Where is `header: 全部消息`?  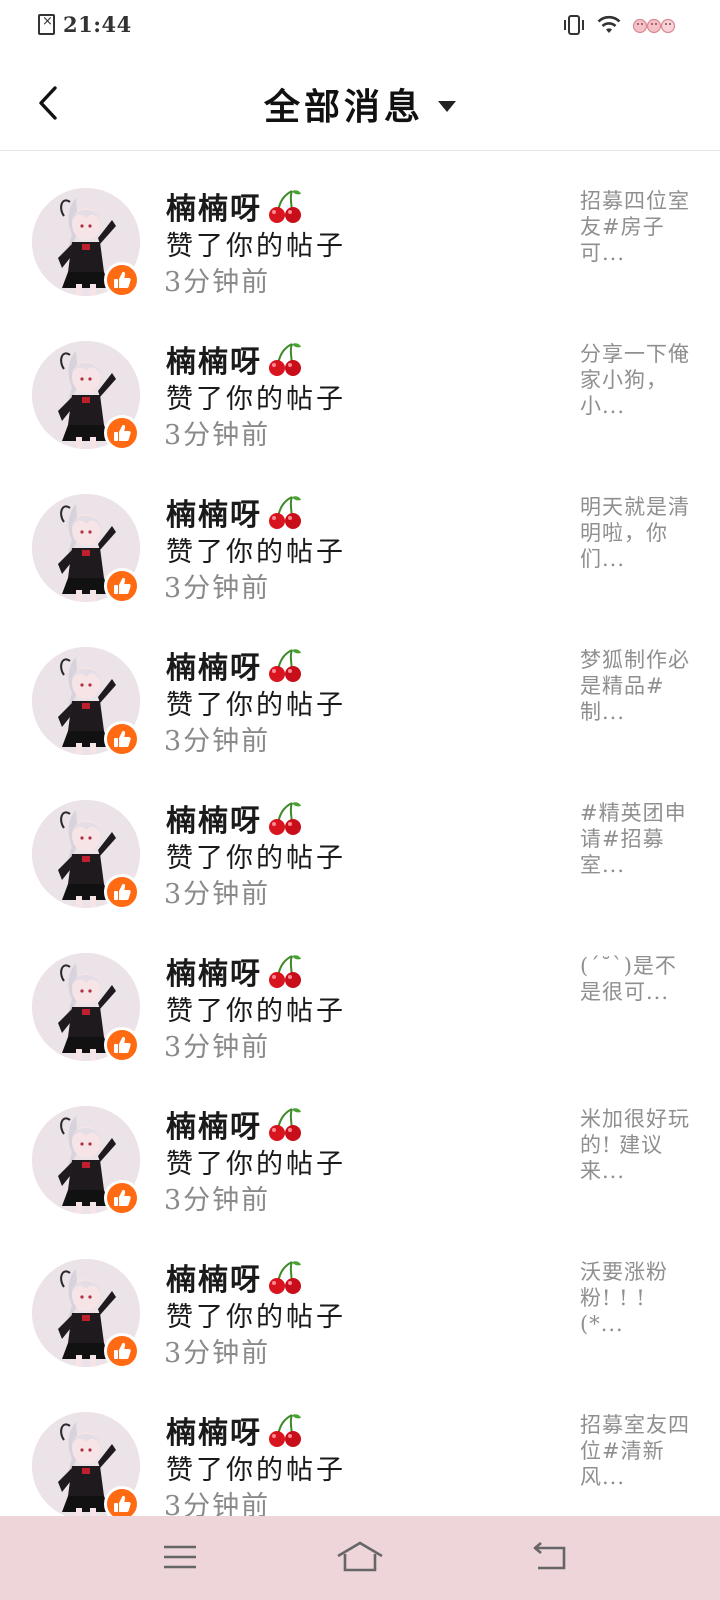
header: 全部消息 is located at coordinates (360, 103).